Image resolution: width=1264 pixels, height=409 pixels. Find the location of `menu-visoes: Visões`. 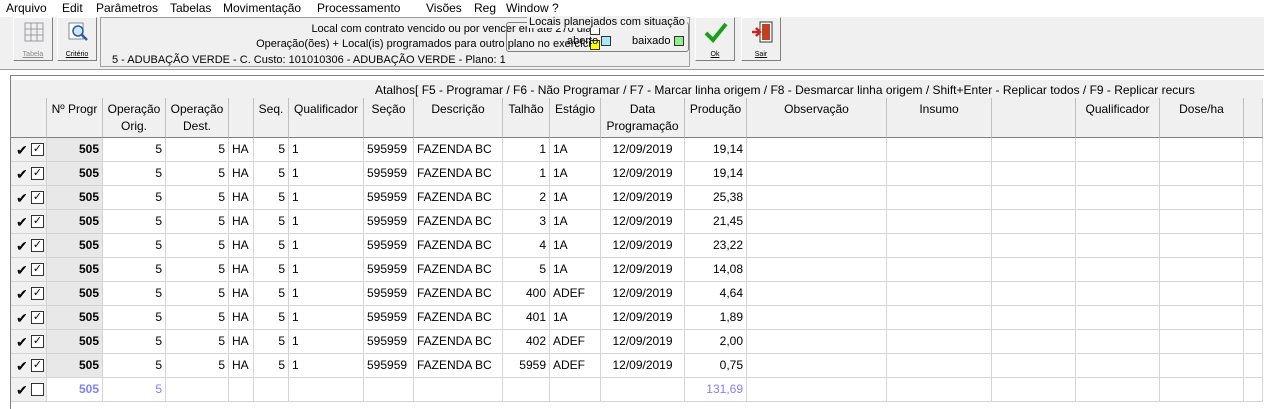

menu-visoes: Visões is located at coordinates (444, 8).